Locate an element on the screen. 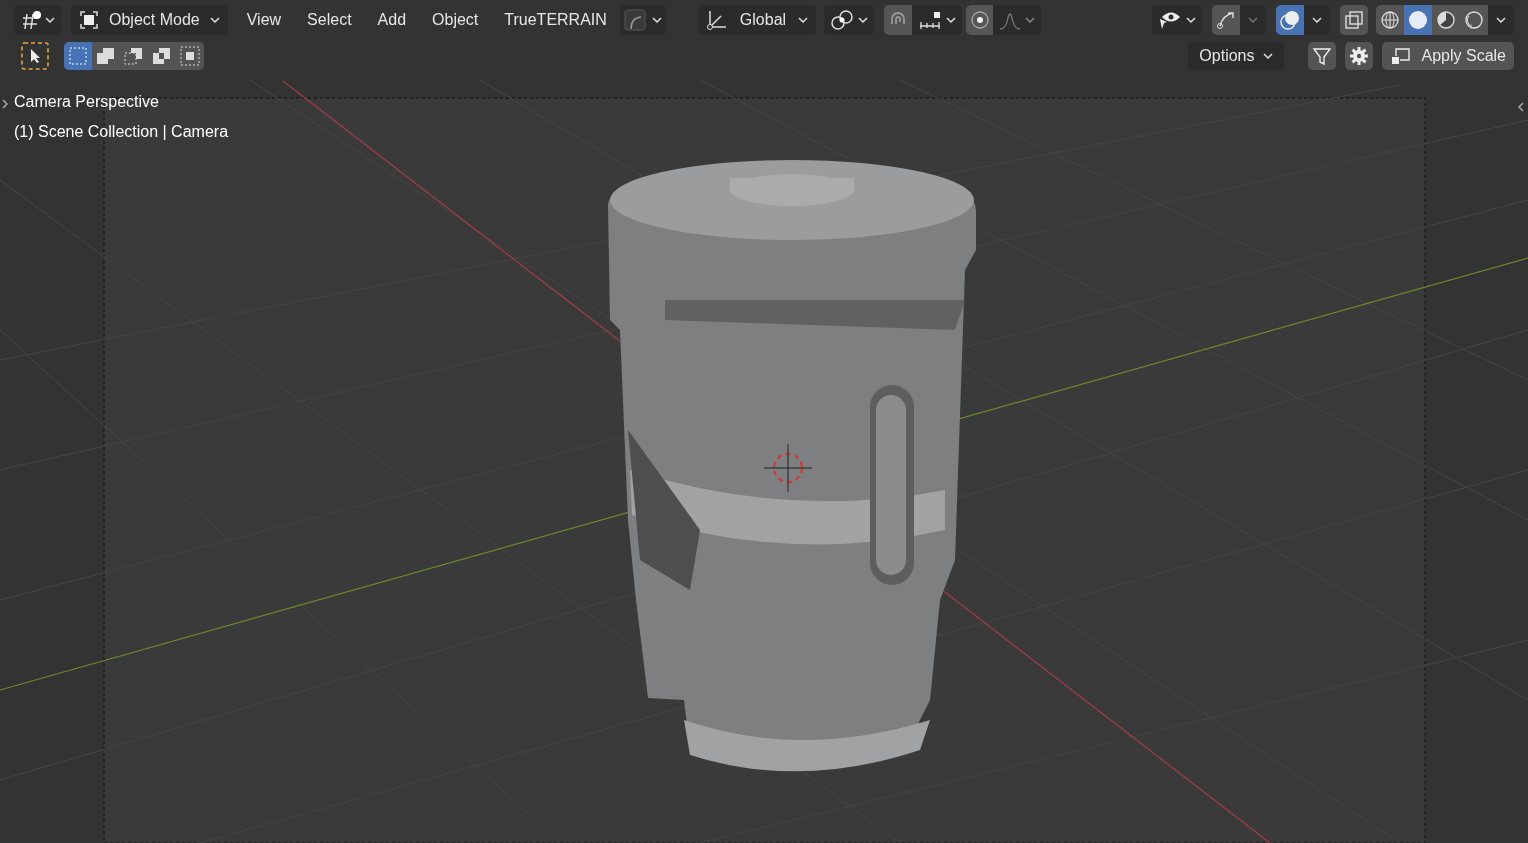 Image resolution: width=1528 pixels, height=843 pixels. select-mode-button is located at coordinates (78, 56).